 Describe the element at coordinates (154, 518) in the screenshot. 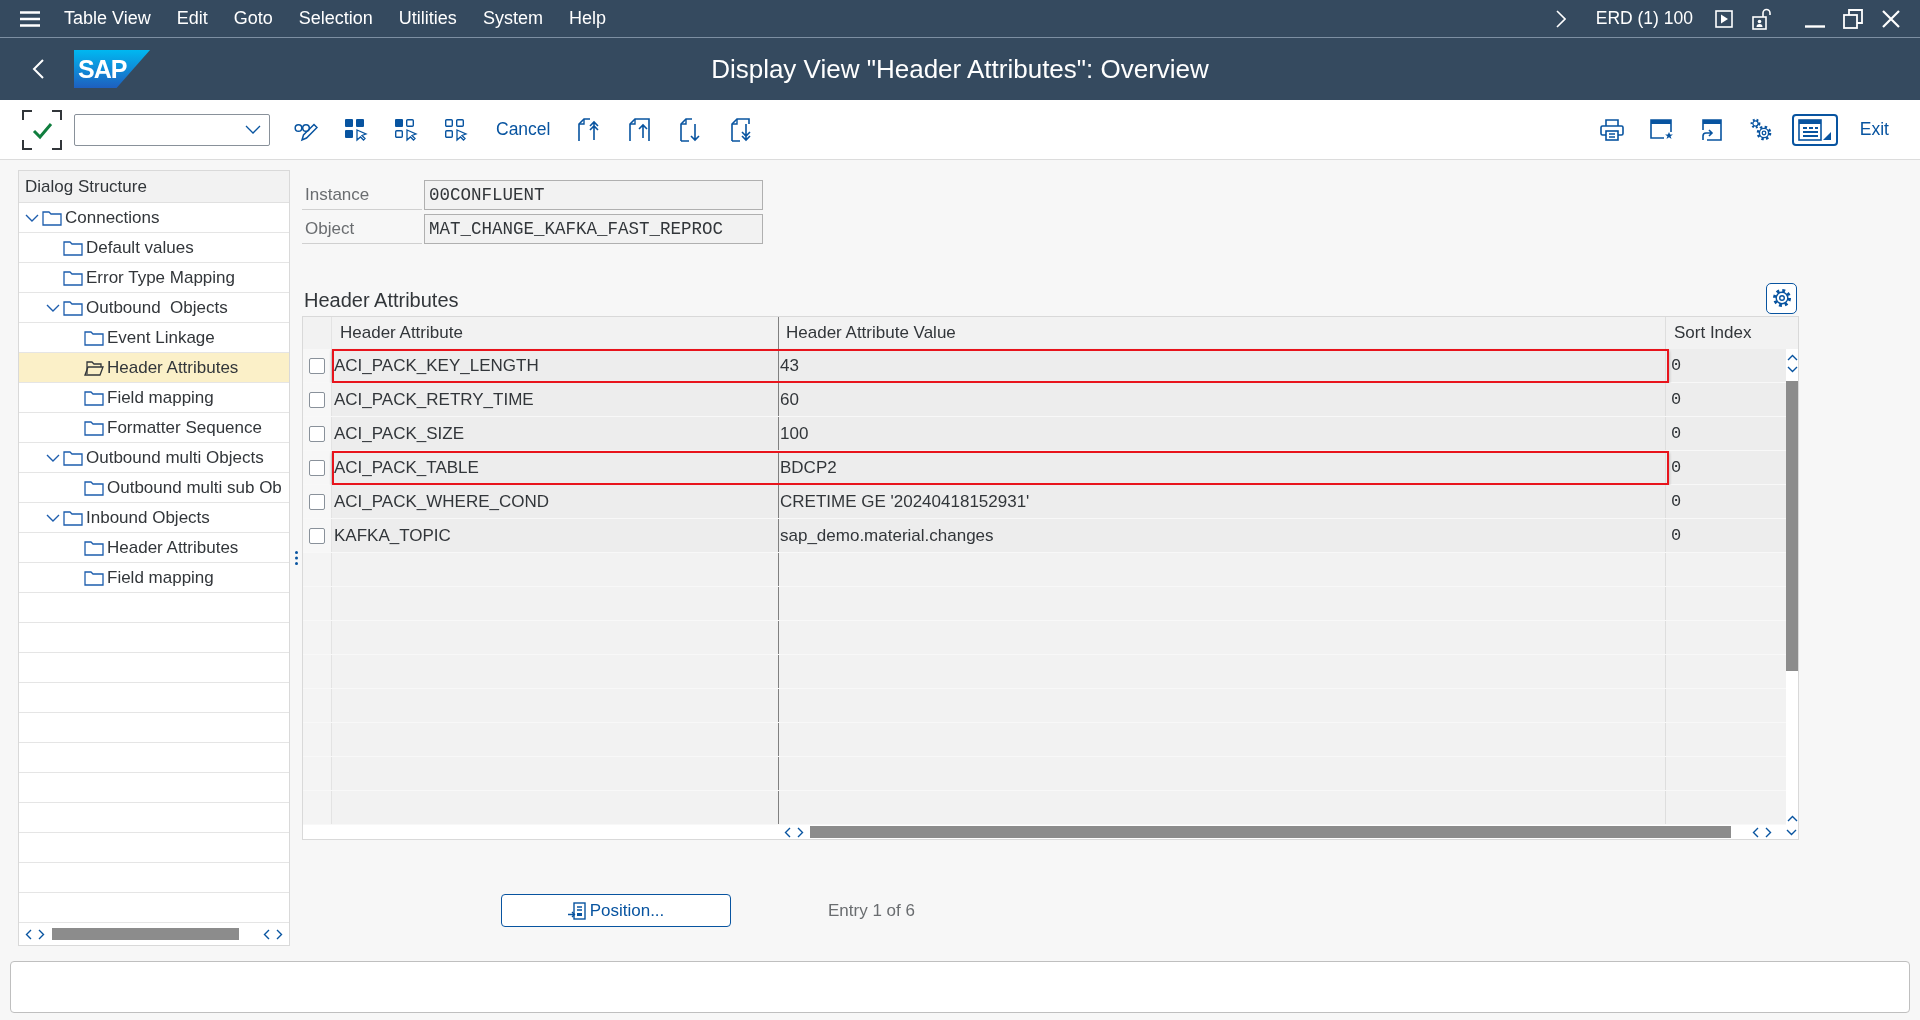

I see `tree-item: Inbound Objects` at that location.